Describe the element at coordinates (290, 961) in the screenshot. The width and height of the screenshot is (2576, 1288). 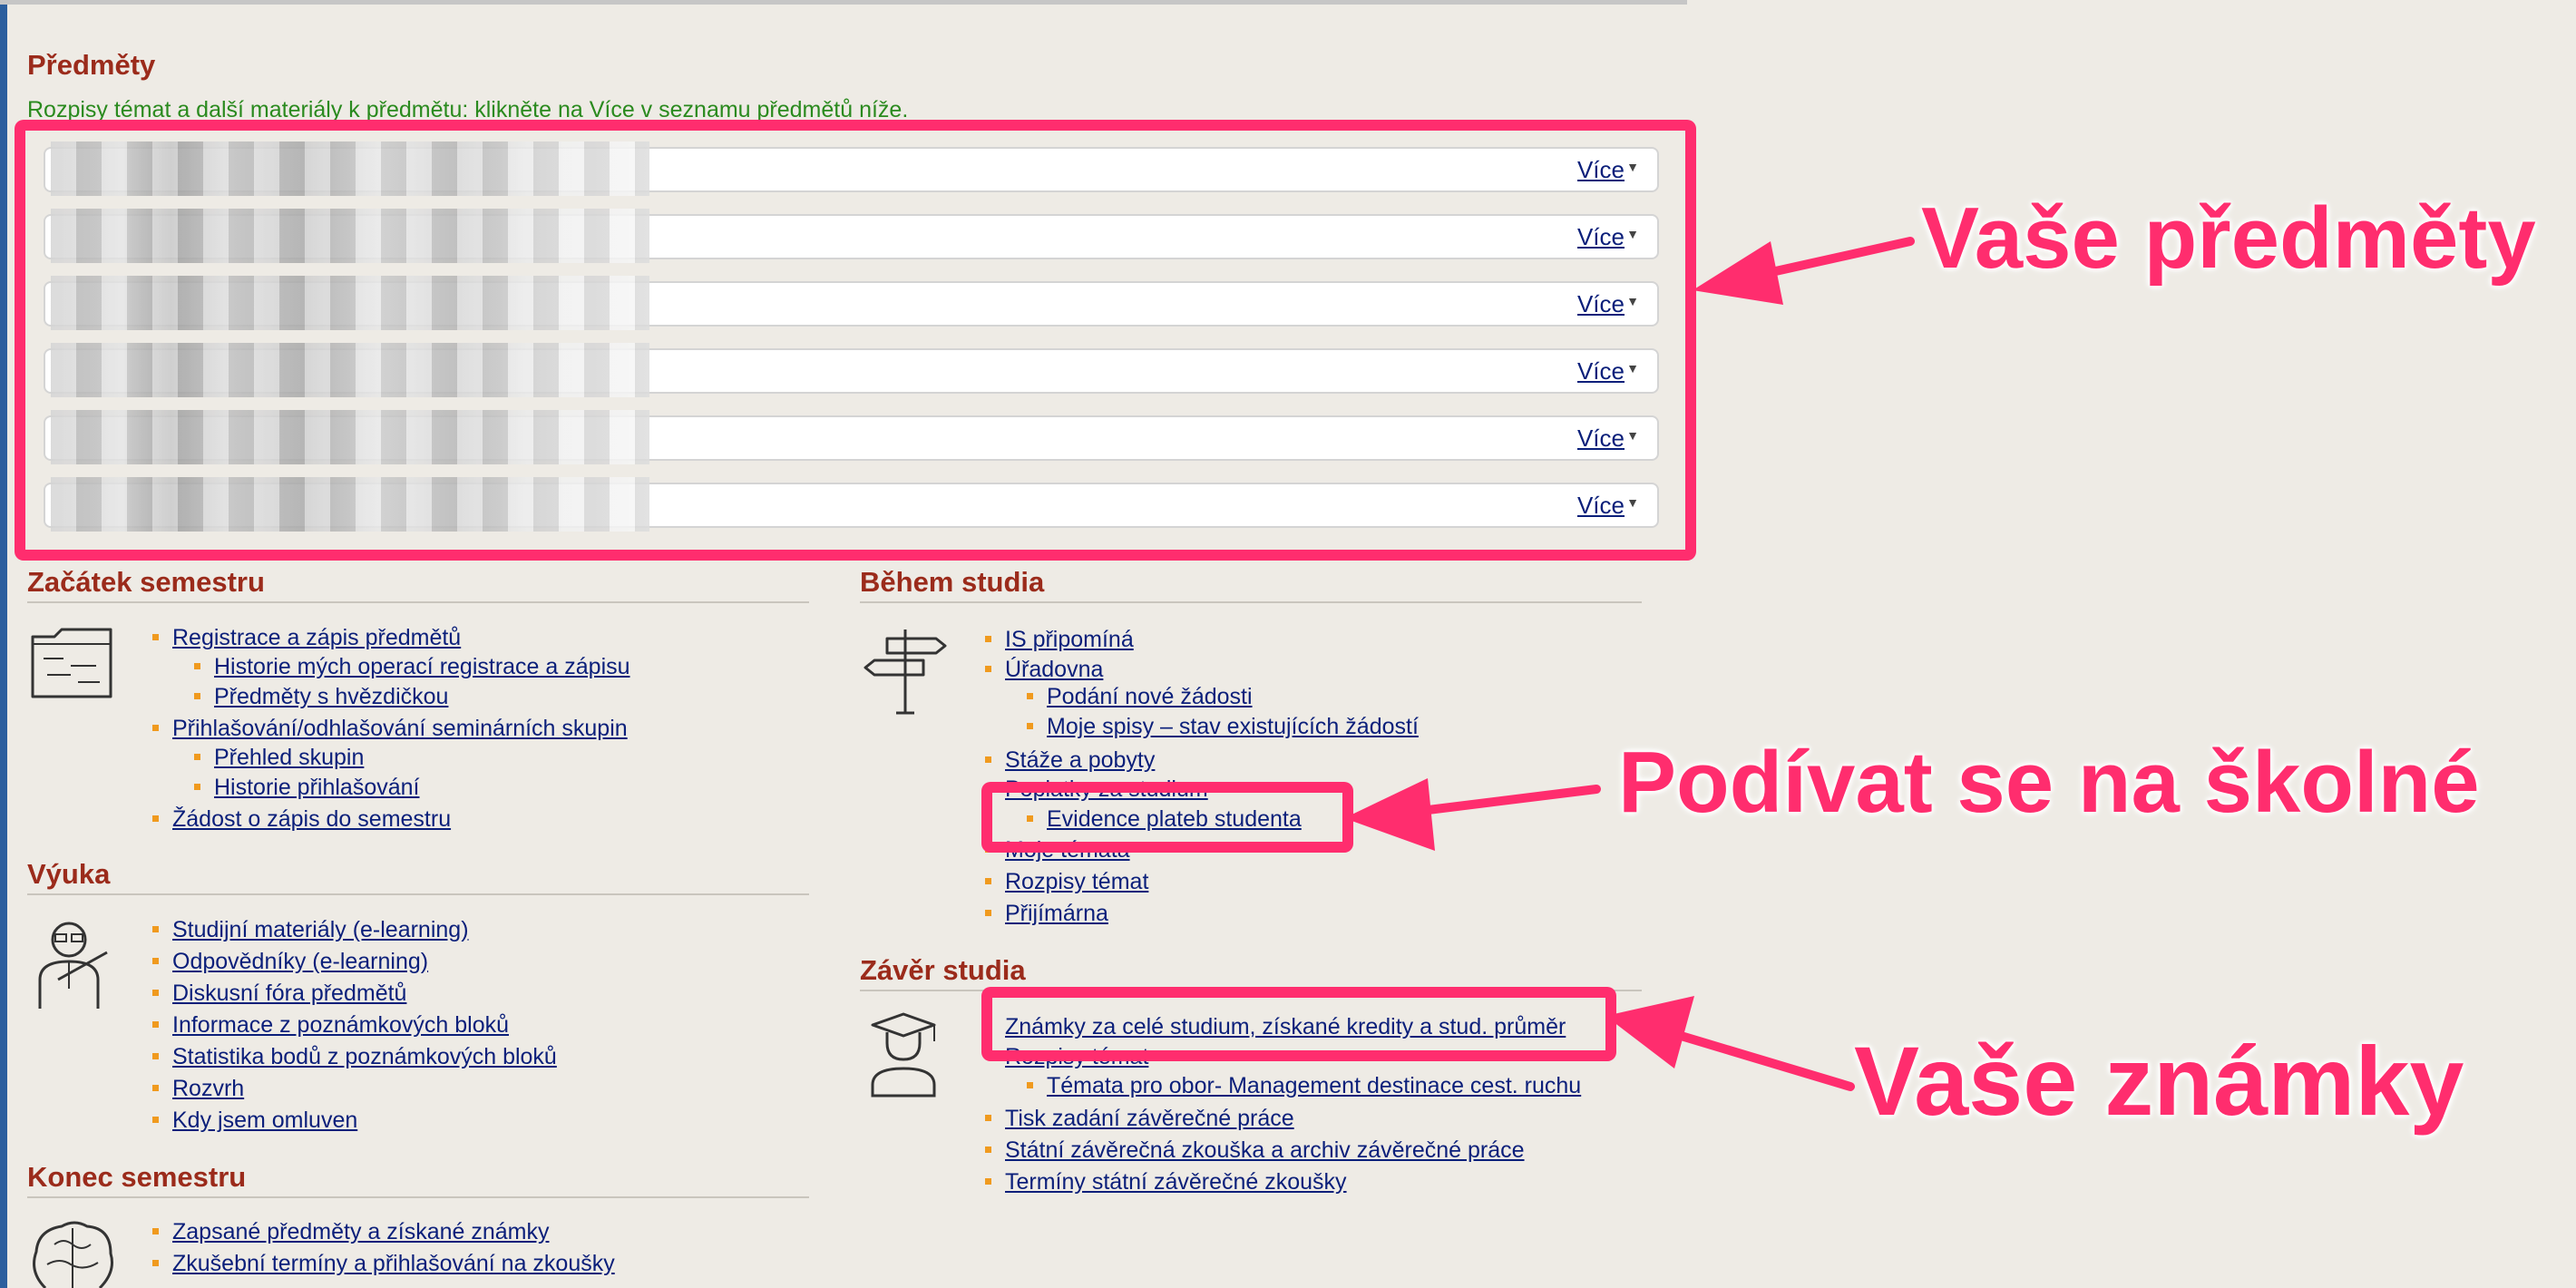
I see `list-item: Odpovědníky (e-learning)` at that location.